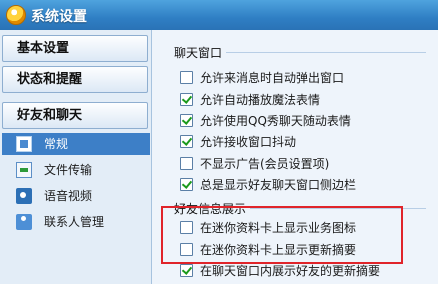 The width and height of the screenshot is (438, 284). I want to click on option-chat-update-summary: 在聊天窗口内展示好友的更新摘要, so click(280, 271).